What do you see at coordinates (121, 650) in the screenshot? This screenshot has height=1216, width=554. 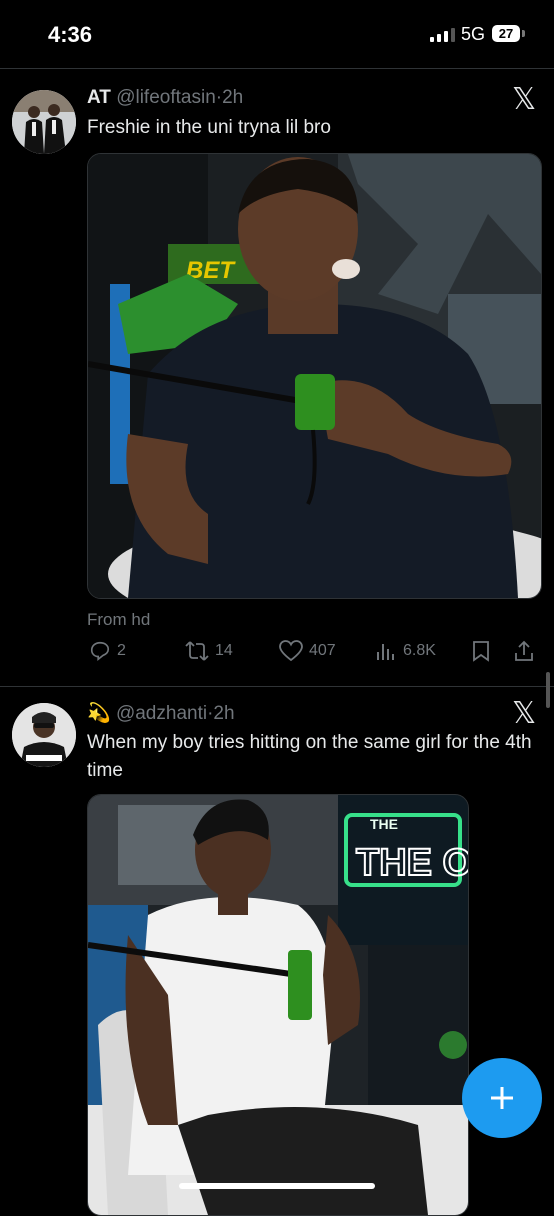 I see `reply-count: 2` at bounding box center [121, 650].